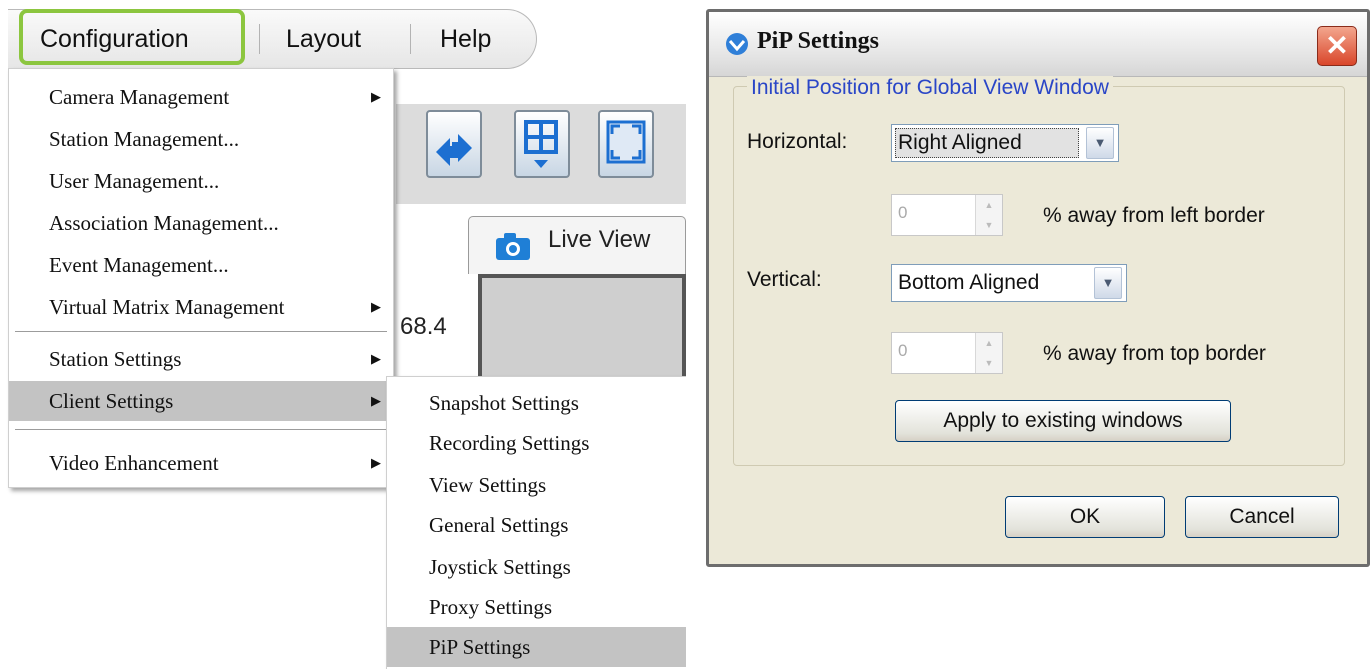 This screenshot has height=669, width=1372. I want to click on close-button: ✕, so click(1337, 46).